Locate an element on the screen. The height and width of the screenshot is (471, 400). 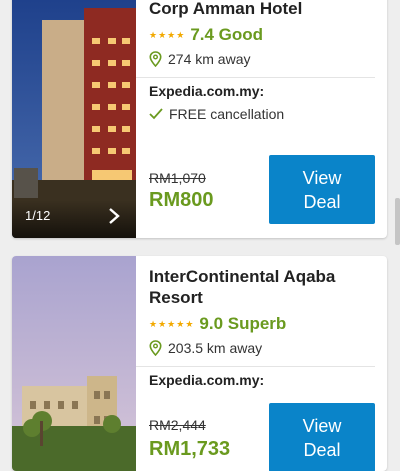
rating-row: ★ ★ ★ ★ ★ 9.0 Superb is located at coordinates (262, 324).